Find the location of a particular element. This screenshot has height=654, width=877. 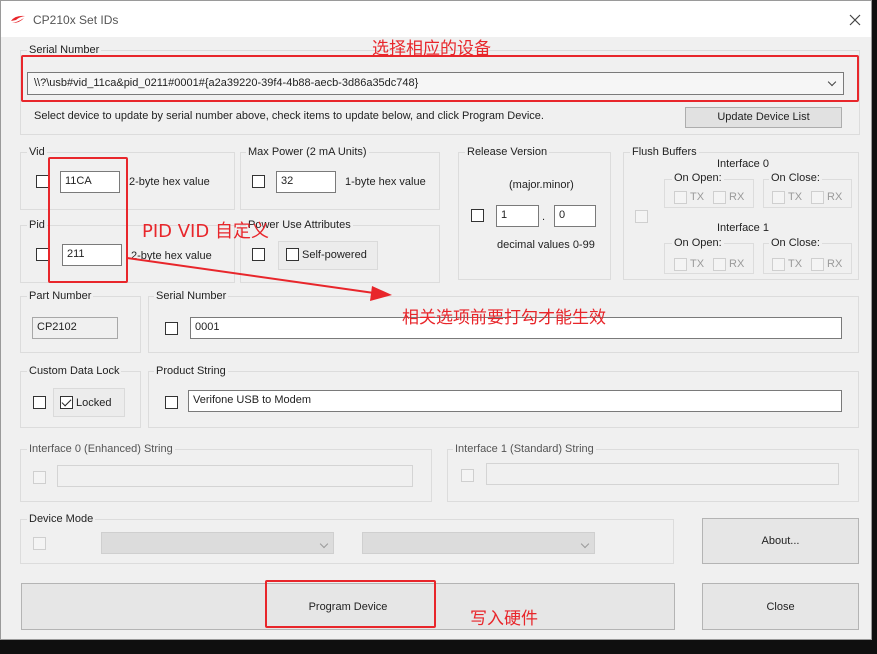

product-string-label: Product String is located at coordinates (191, 371).